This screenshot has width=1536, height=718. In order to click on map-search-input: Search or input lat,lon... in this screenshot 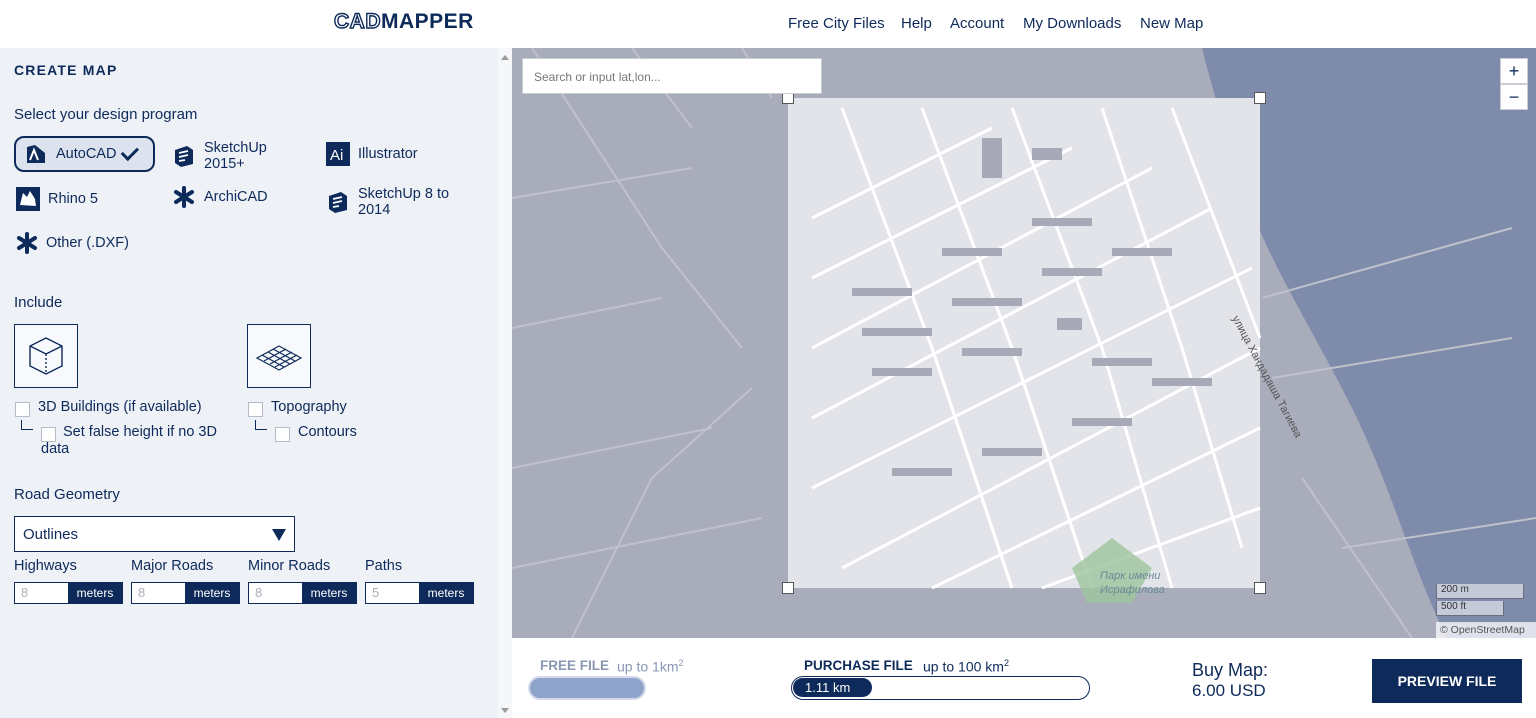, I will do `click(672, 76)`.